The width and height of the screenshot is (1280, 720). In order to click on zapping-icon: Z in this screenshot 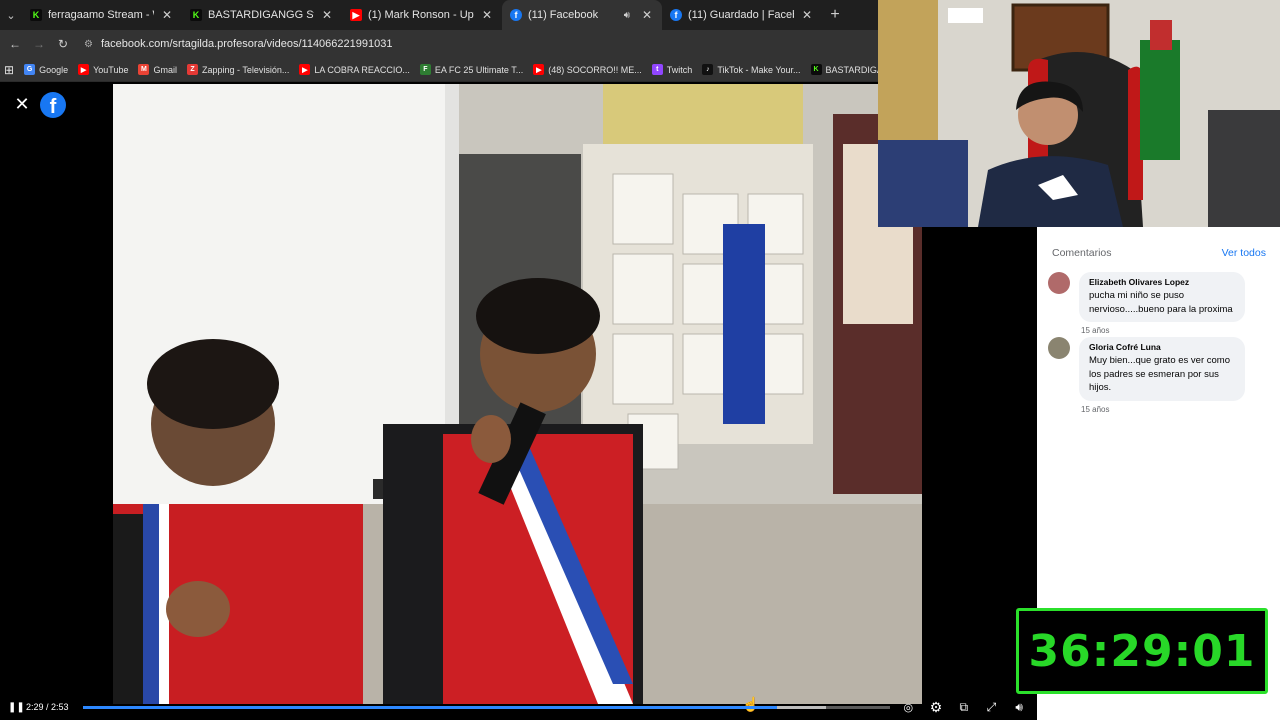, I will do `click(192, 69)`.